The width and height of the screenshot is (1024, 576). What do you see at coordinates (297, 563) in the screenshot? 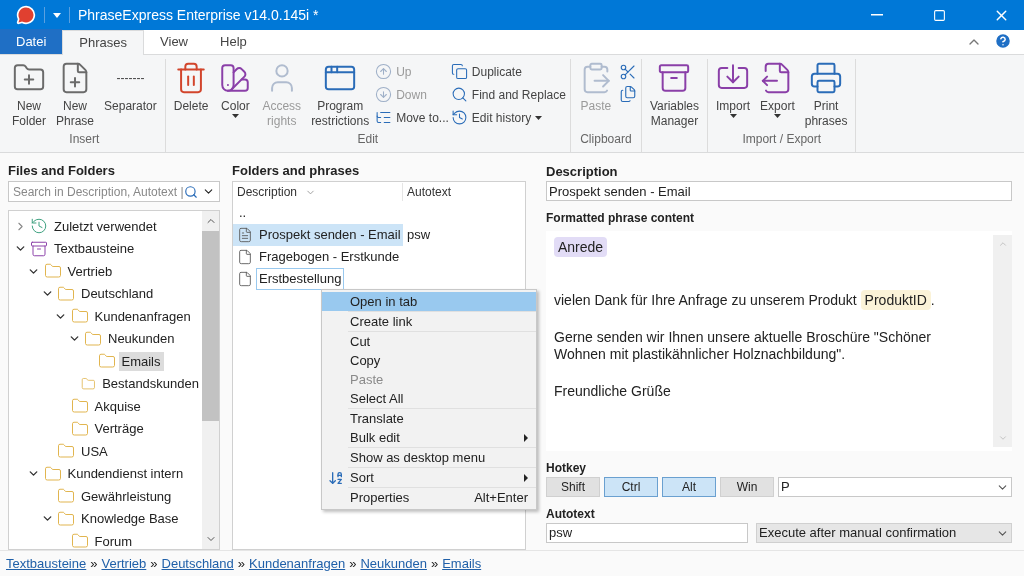
I see `breadcrumb-link: Kundenanfragen` at bounding box center [297, 563].